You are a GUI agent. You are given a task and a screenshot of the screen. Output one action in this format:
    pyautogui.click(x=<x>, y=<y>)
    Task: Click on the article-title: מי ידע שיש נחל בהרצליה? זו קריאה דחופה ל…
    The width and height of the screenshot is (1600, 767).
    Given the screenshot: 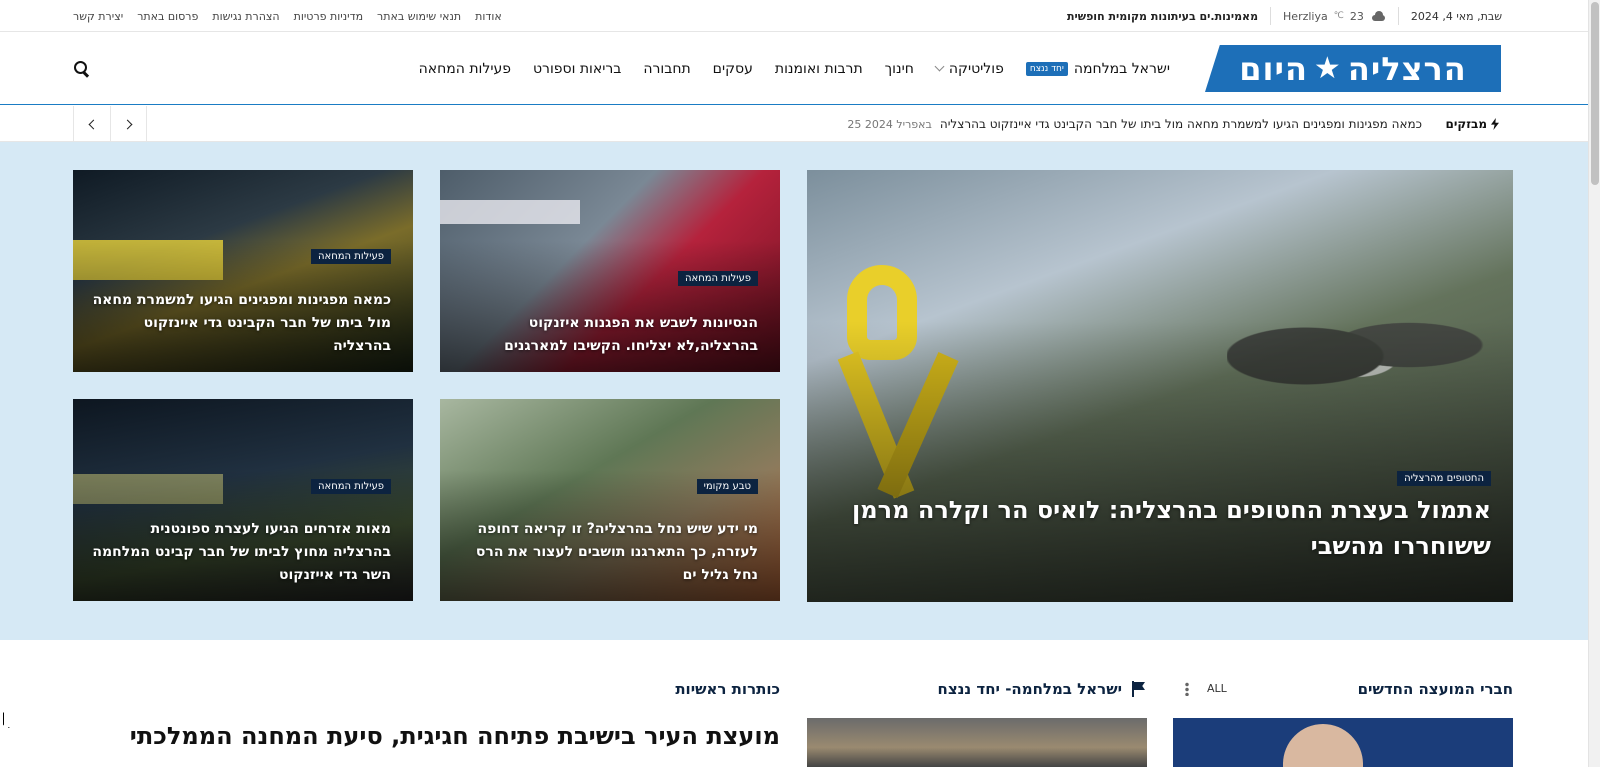 What is the action you would take?
    pyautogui.click(x=608, y=552)
    